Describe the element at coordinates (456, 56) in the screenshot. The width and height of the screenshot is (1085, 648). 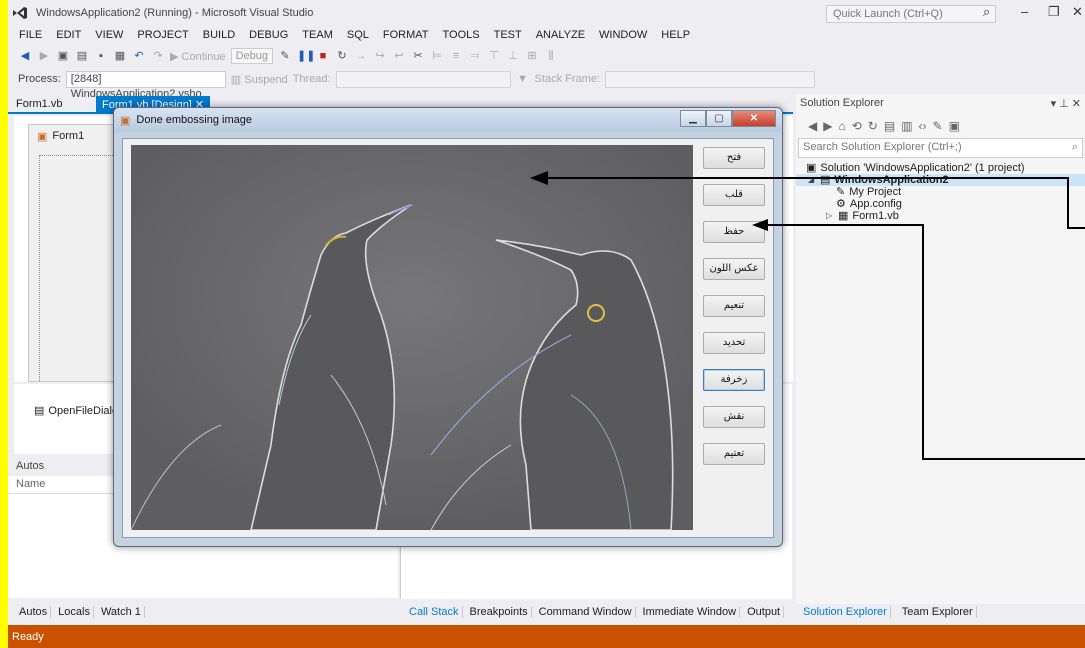
I see `align-center-icon: ≡` at that location.